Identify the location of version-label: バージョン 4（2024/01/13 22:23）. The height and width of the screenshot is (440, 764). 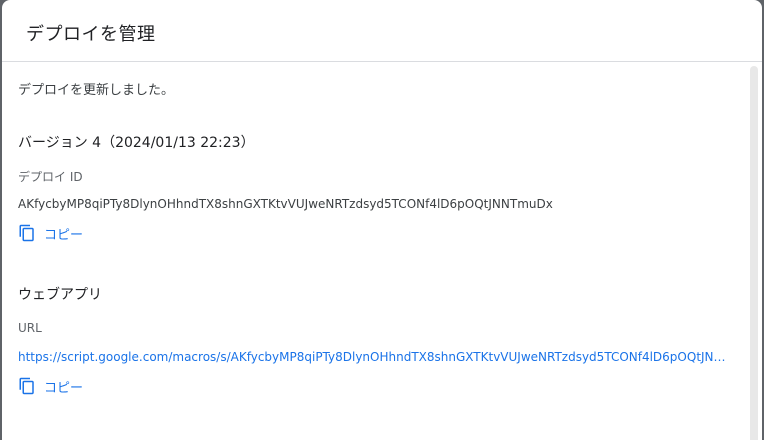
(136, 143).